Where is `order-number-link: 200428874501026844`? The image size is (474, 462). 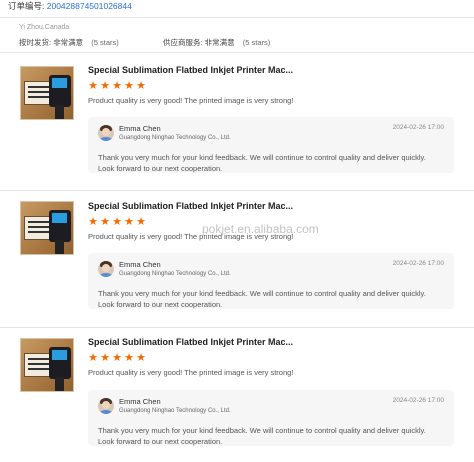 order-number-link: 200428874501026844 is located at coordinates (89, 6).